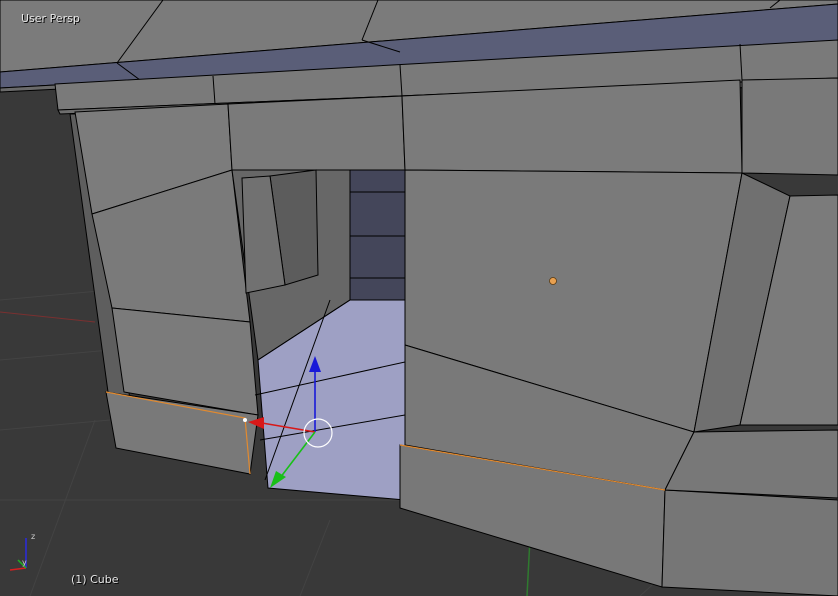 This screenshot has width=838, height=596. What do you see at coordinates (751, 464) in the screenshot?
I see `right-sill` at bounding box center [751, 464].